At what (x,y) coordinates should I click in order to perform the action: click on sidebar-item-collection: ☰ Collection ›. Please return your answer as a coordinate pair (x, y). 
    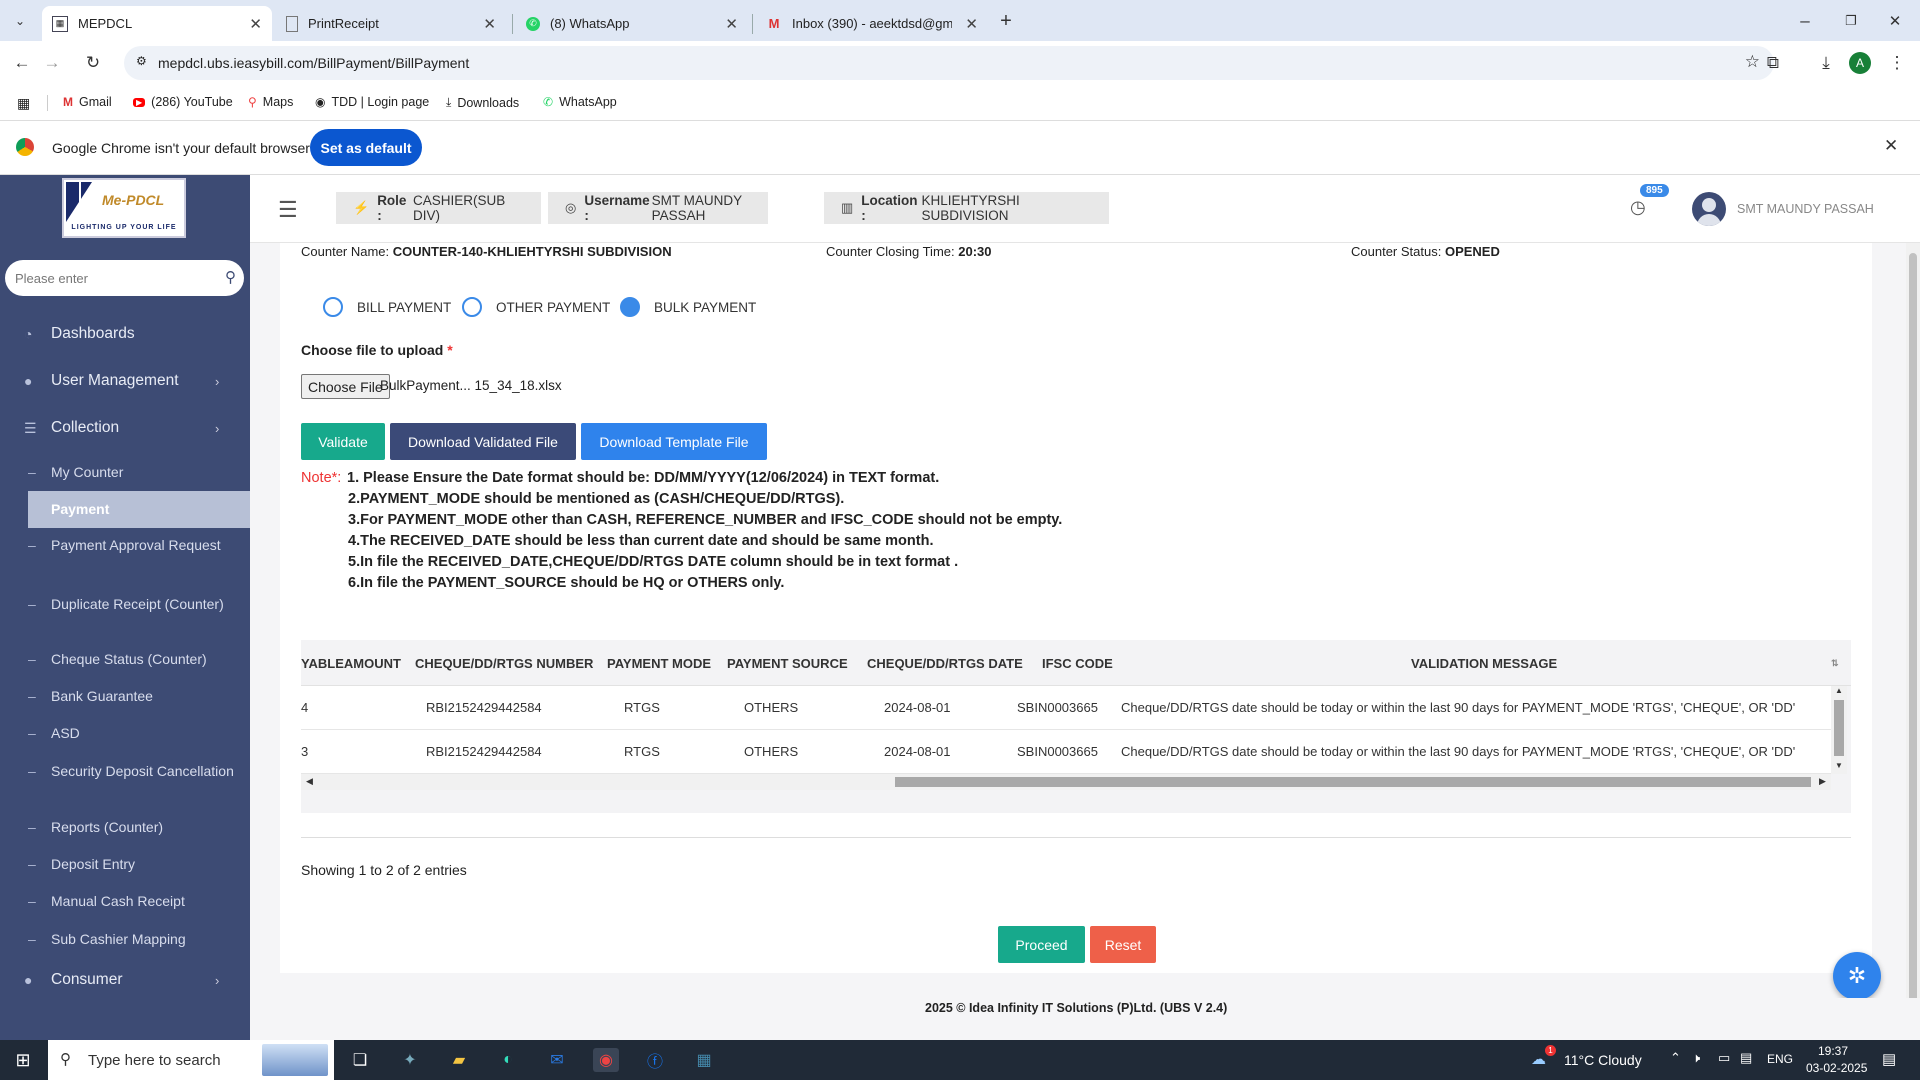
    Looking at the image, I should click on (125, 428).